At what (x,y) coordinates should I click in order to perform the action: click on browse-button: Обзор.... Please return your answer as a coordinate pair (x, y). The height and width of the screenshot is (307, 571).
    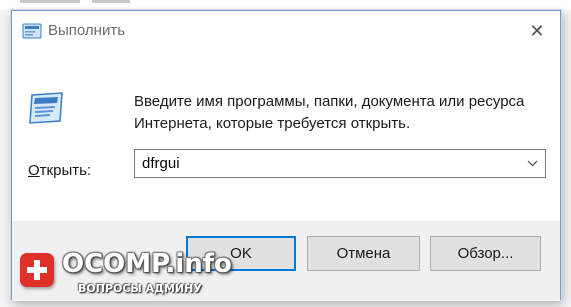
    Looking at the image, I should click on (485, 253).